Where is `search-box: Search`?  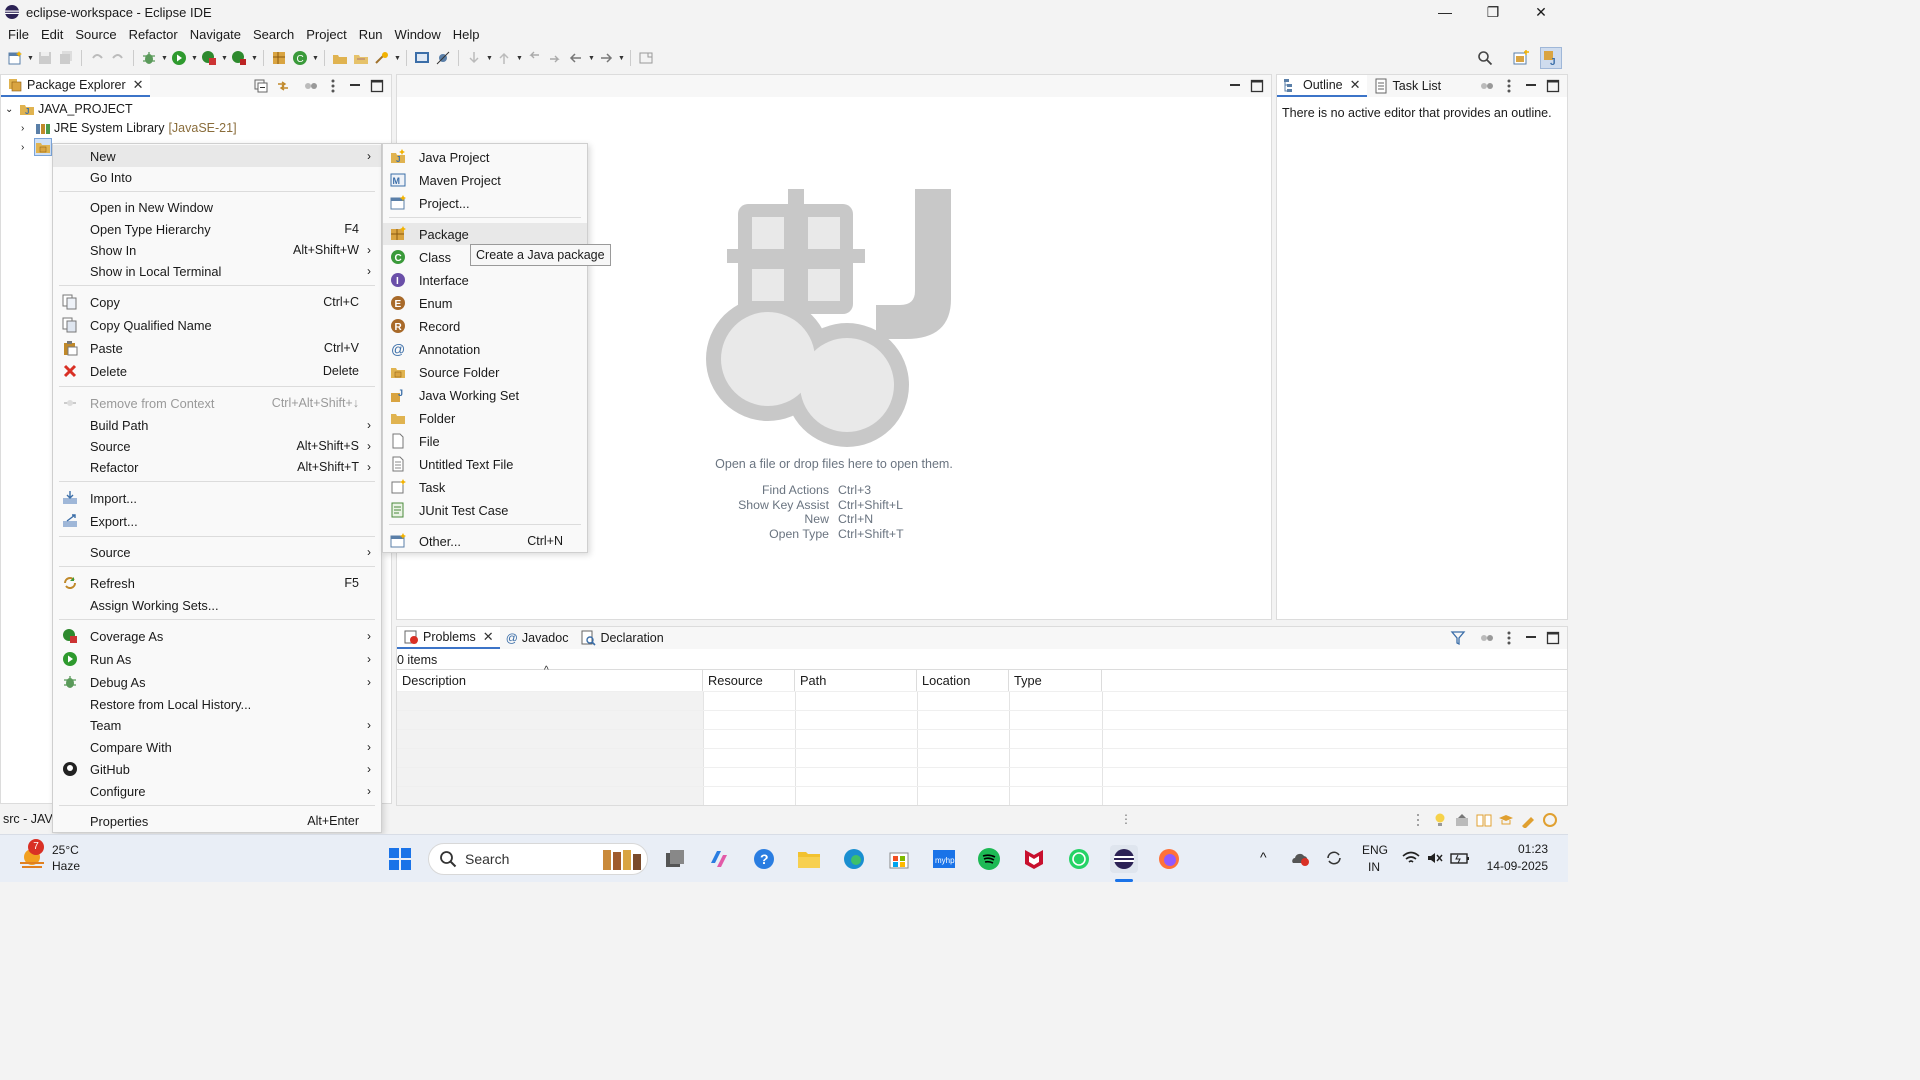 search-box: Search is located at coordinates (538, 859).